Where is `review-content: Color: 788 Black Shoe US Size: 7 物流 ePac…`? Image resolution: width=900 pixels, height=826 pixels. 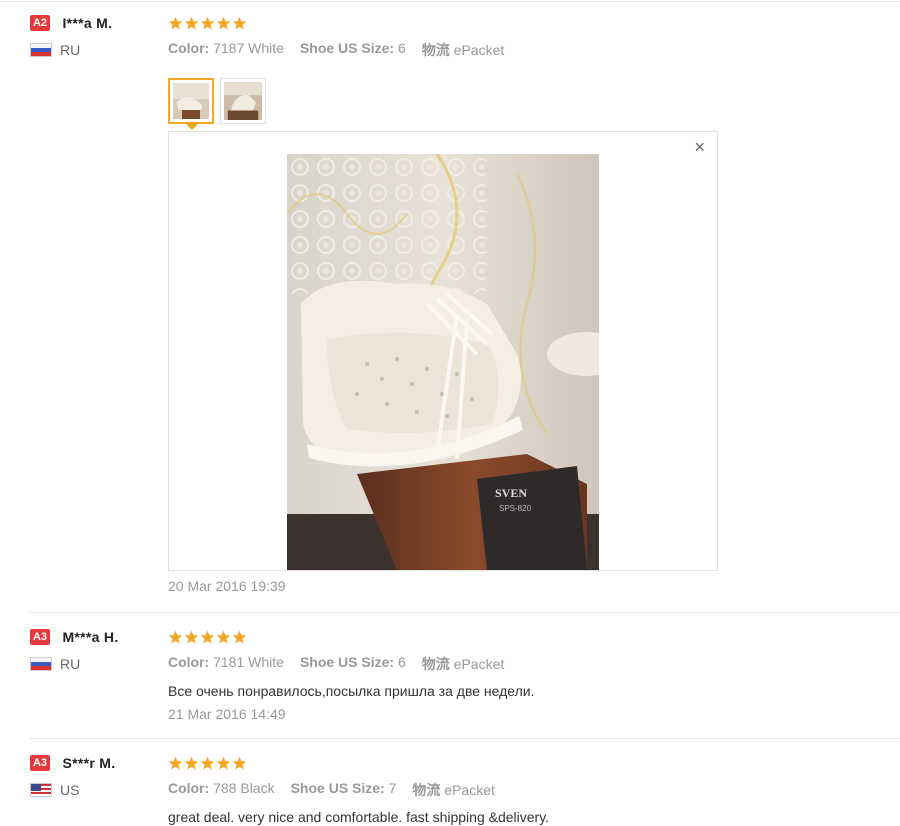
review-content: Color: 788 Black Shoe US Size: 7 物流 ePac… is located at coordinates (528, 789).